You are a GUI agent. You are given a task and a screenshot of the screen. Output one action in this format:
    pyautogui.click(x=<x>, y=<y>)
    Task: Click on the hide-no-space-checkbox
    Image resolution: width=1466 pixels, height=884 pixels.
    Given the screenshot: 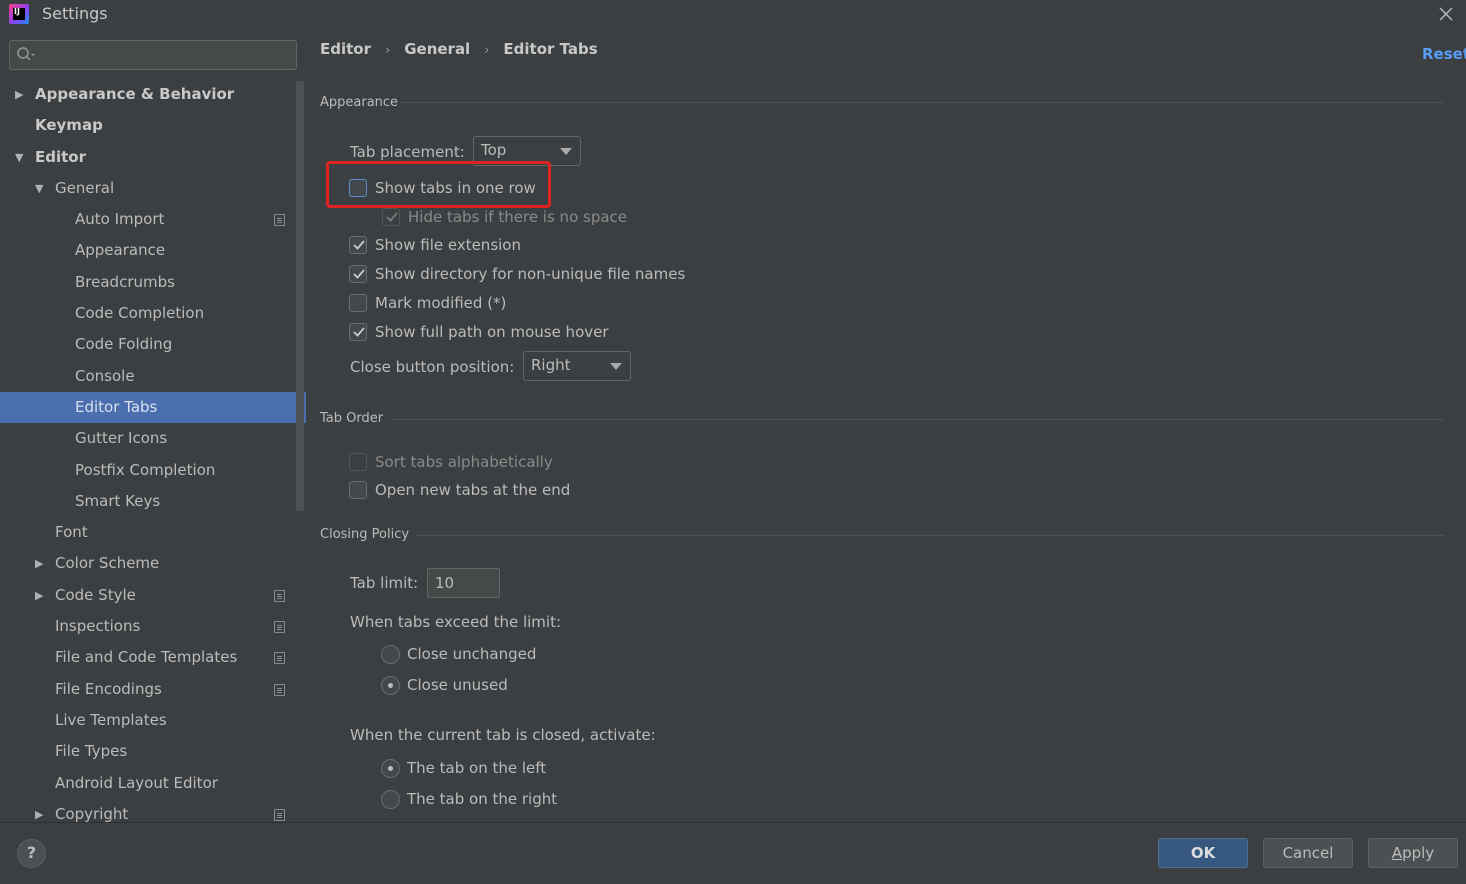 What is the action you would take?
    pyautogui.click(x=391, y=217)
    